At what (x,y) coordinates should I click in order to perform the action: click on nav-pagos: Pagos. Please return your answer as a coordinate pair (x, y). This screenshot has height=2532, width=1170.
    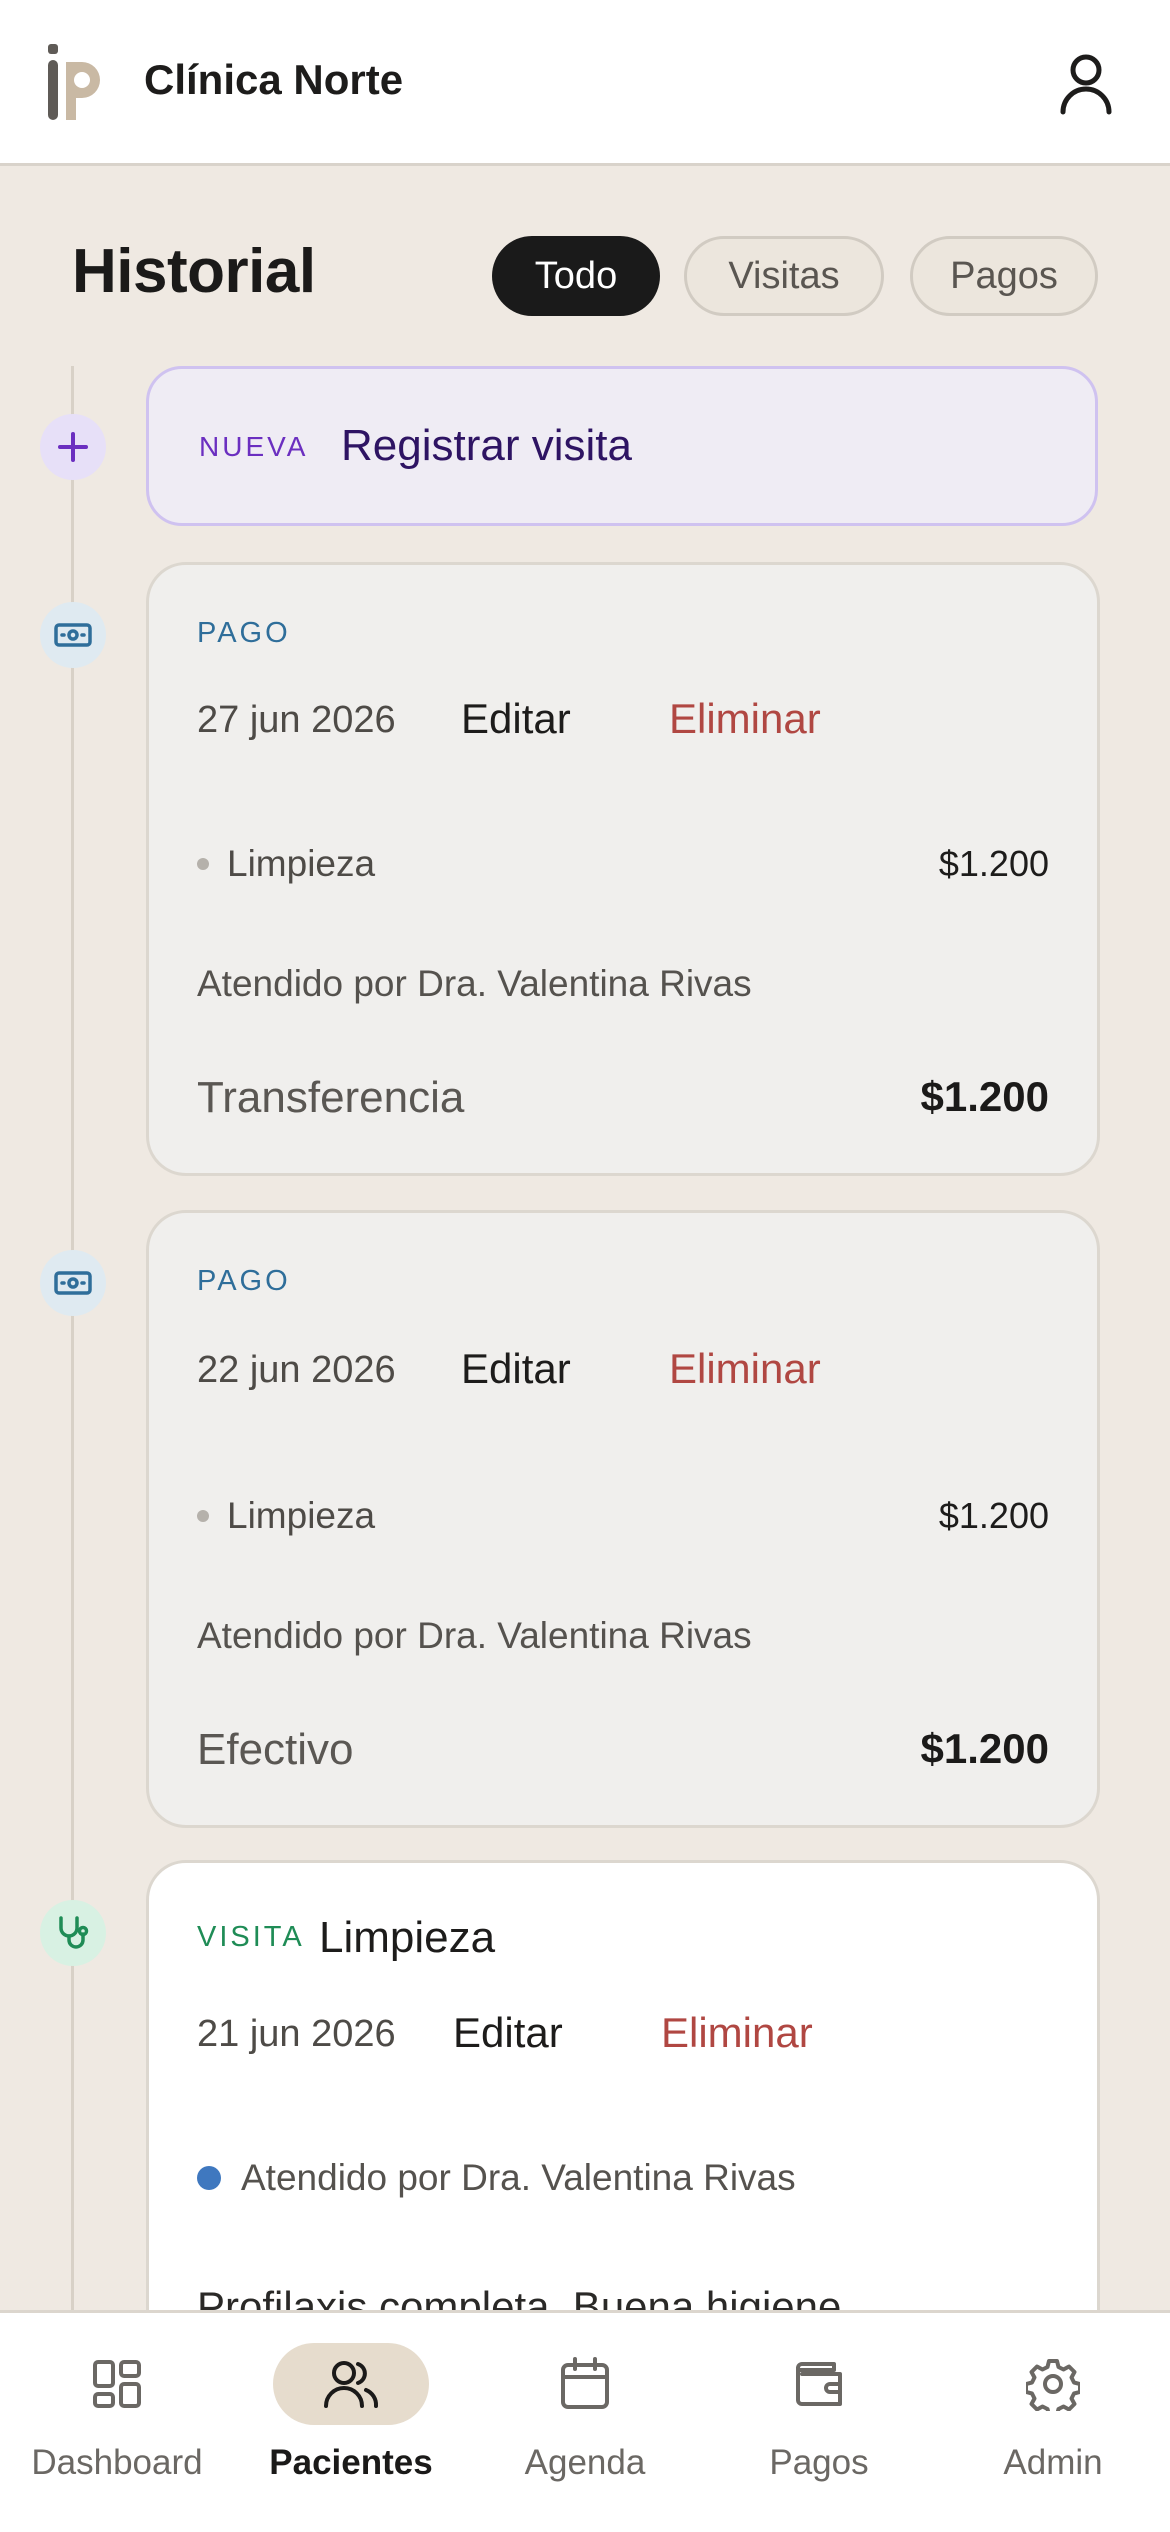
    Looking at the image, I should click on (819, 2428).